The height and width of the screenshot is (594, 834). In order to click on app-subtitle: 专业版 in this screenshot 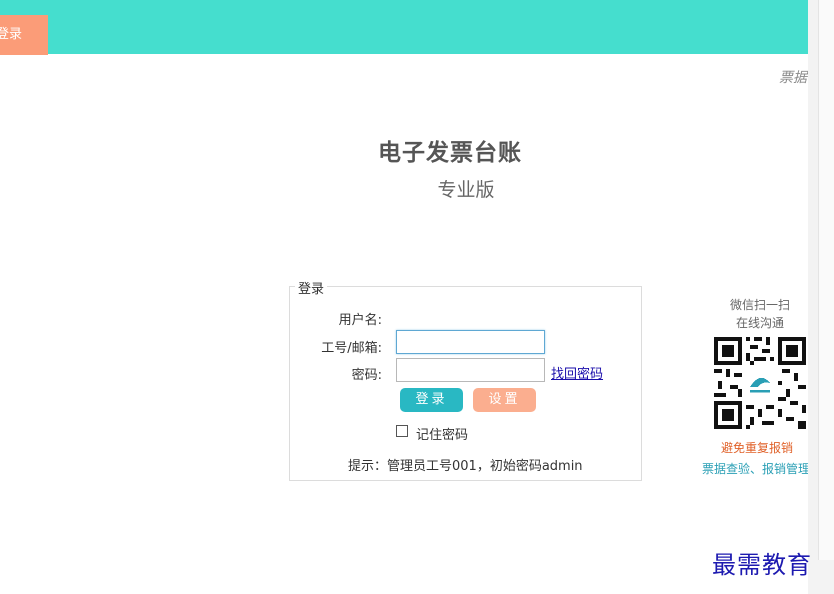, I will do `click(466, 190)`.